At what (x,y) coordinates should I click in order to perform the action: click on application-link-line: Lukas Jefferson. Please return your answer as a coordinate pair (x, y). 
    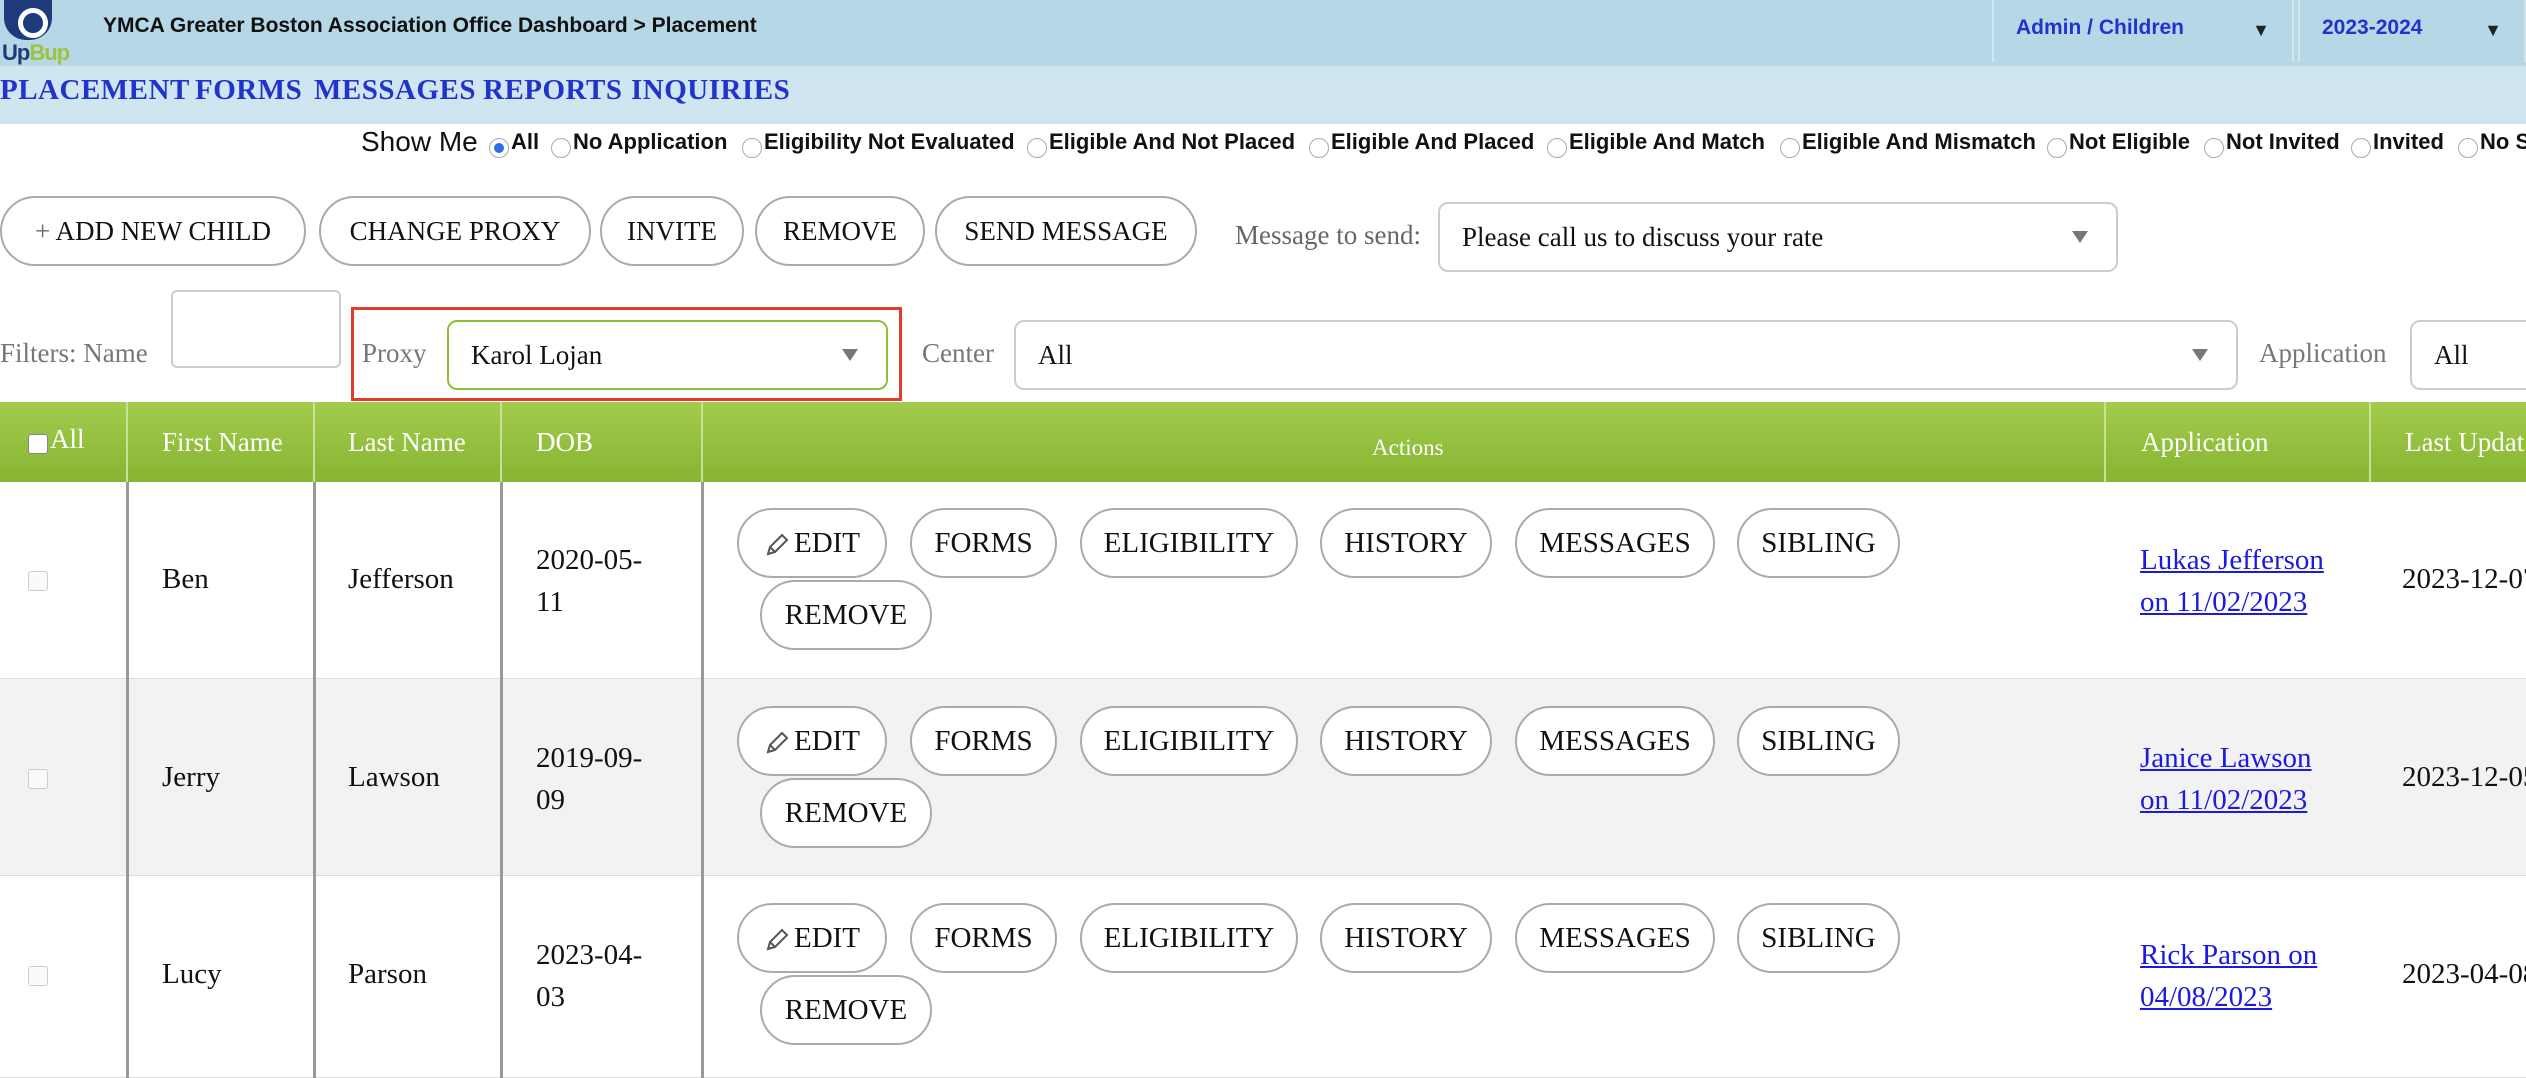
    Looking at the image, I should click on (2232, 560).